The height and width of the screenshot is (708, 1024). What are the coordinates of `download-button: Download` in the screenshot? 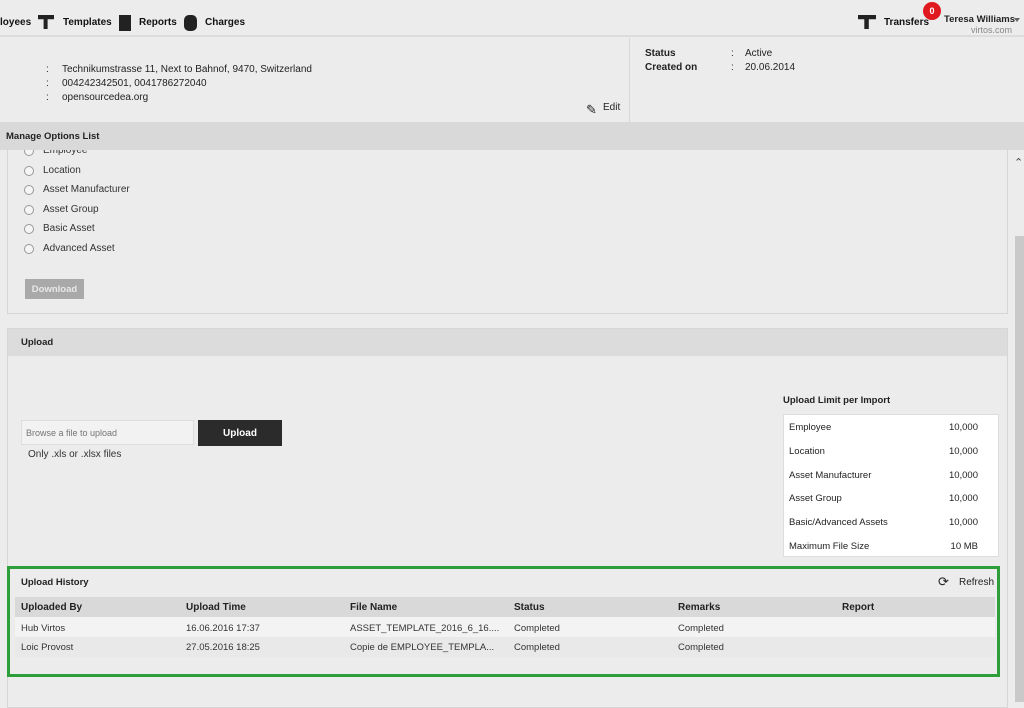 It's located at (54, 289).